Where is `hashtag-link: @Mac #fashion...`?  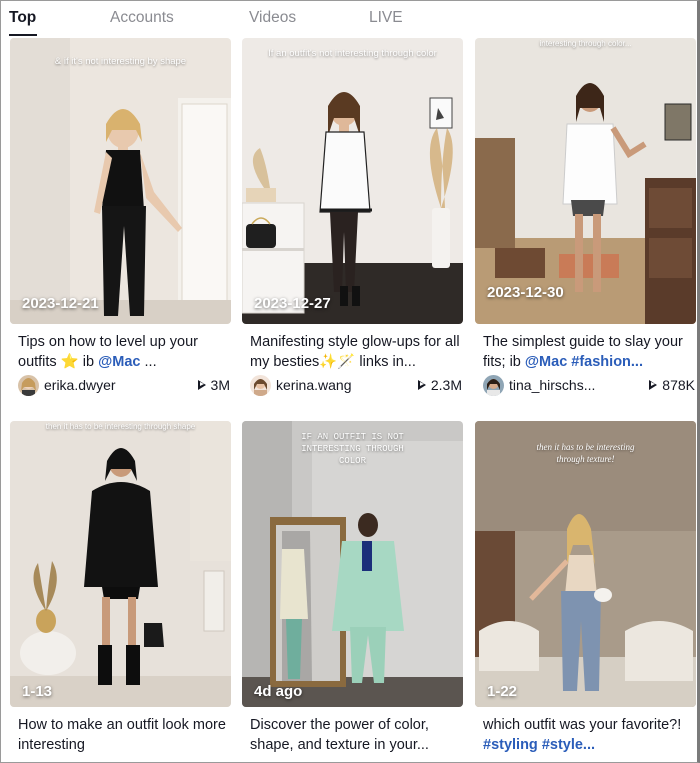 hashtag-link: @Mac #fashion... is located at coordinates (584, 362).